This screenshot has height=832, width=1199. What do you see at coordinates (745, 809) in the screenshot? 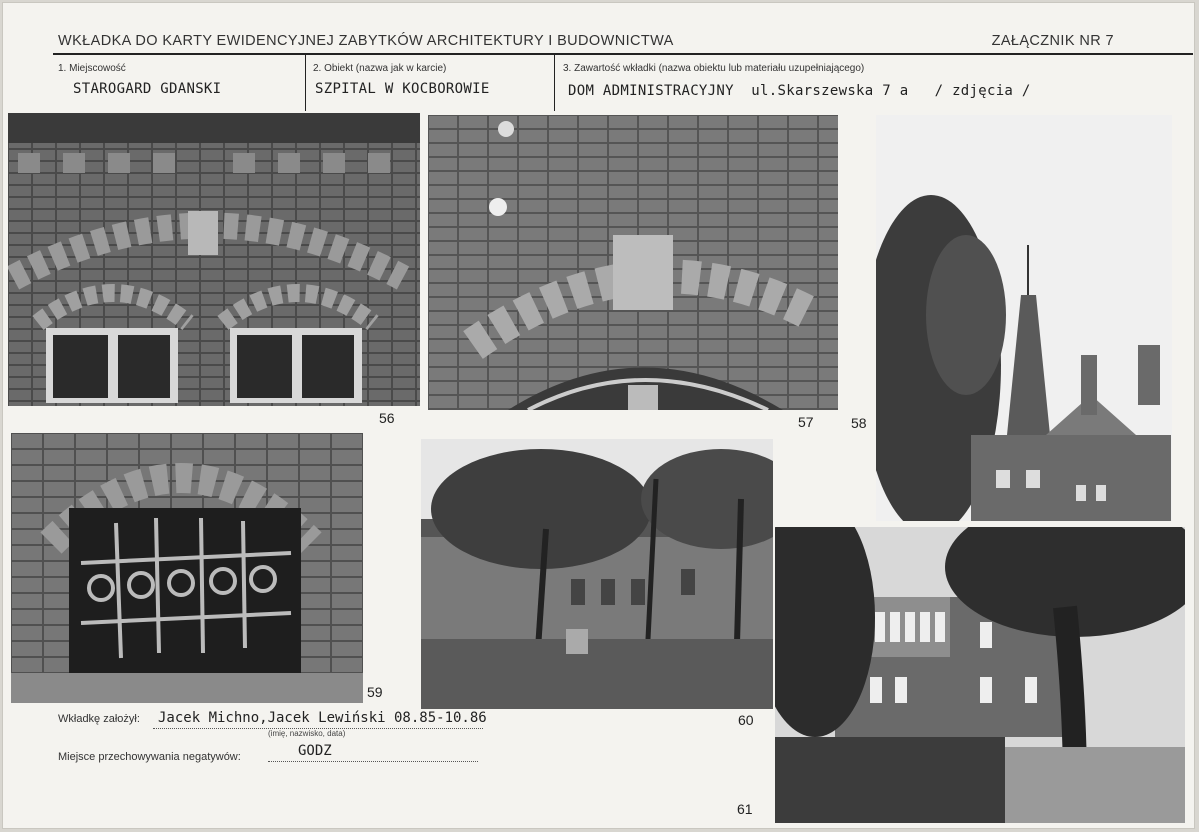
I see `photo-number-61: 61` at bounding box center [745, 809].